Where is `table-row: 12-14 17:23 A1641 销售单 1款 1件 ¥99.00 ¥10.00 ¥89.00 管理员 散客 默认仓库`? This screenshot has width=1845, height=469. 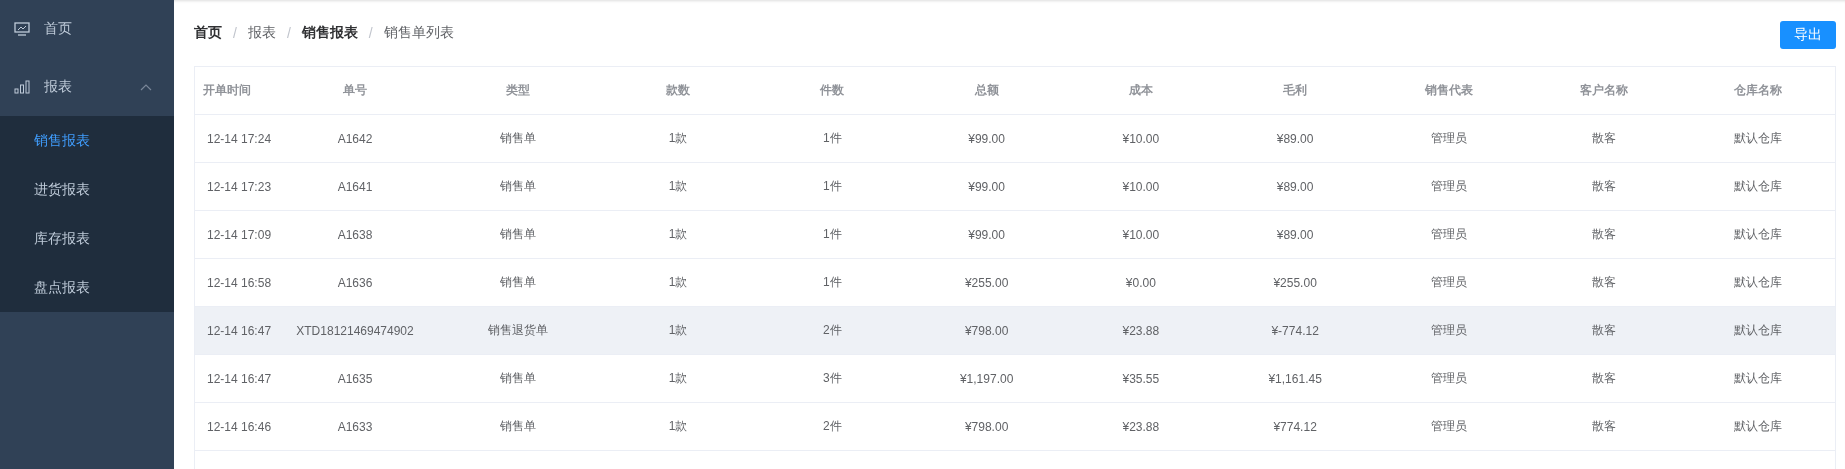
table-row: 12-14 17:23 A1641 销售单 1款 1件 ¥99.00 ¥10.00 ¥89.00 管理员 散客 默认仓库 is located at coordinates (1015, 187).